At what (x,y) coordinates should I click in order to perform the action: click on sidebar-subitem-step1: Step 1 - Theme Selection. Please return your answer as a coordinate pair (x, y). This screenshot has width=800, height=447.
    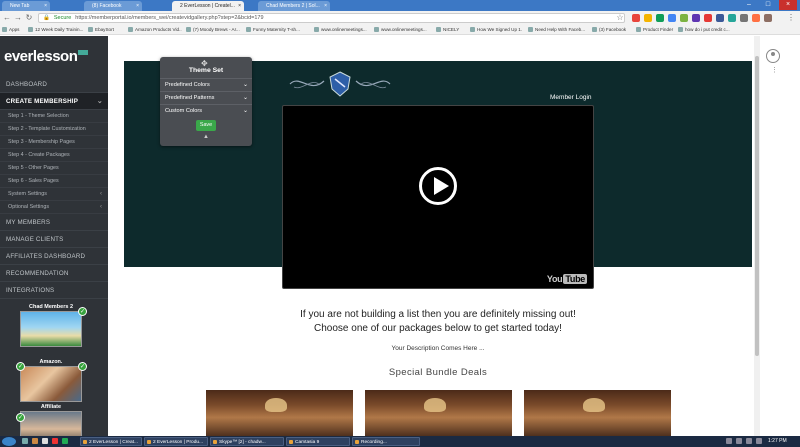
    Looking at the image, I should click on (54, 116).